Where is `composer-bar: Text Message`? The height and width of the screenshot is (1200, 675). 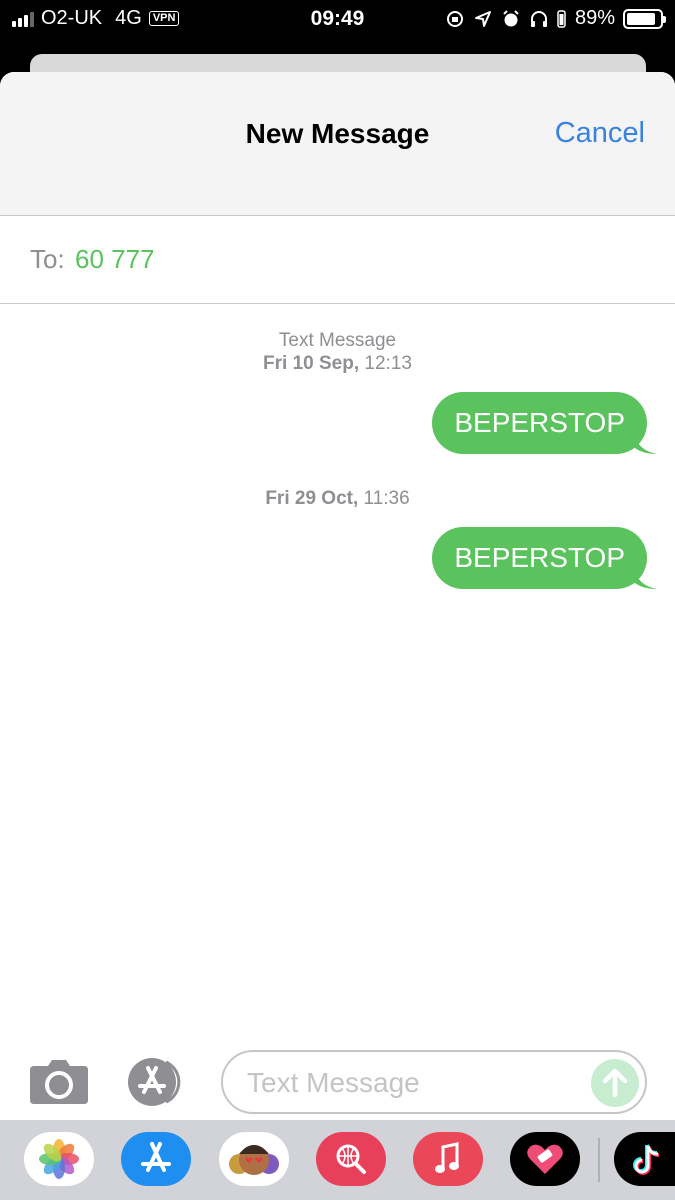
composer-bar: Text Message is located at coordinates (337, 1085).